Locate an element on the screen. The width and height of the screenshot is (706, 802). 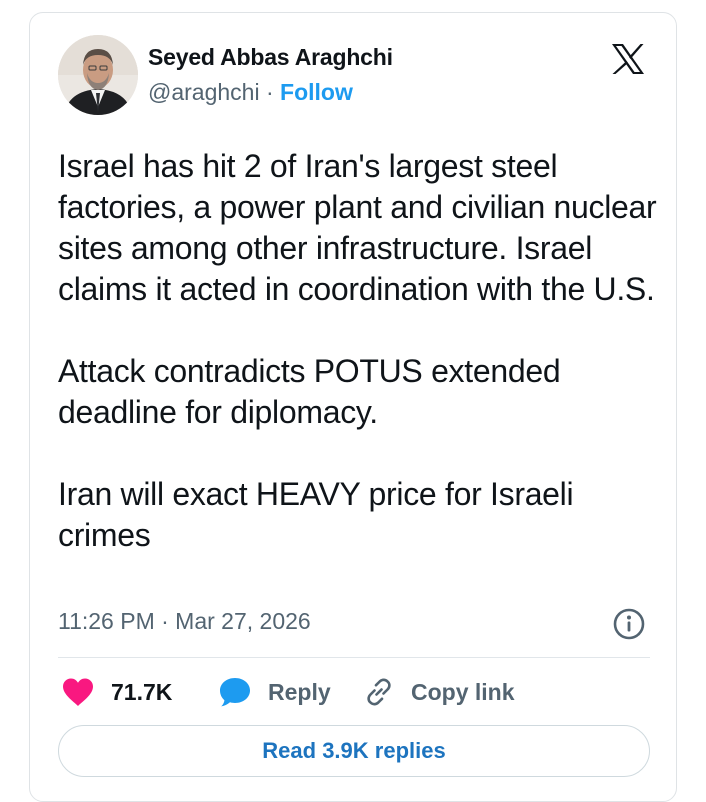
like-button: 71.7K is located at coordinates (116, 692).